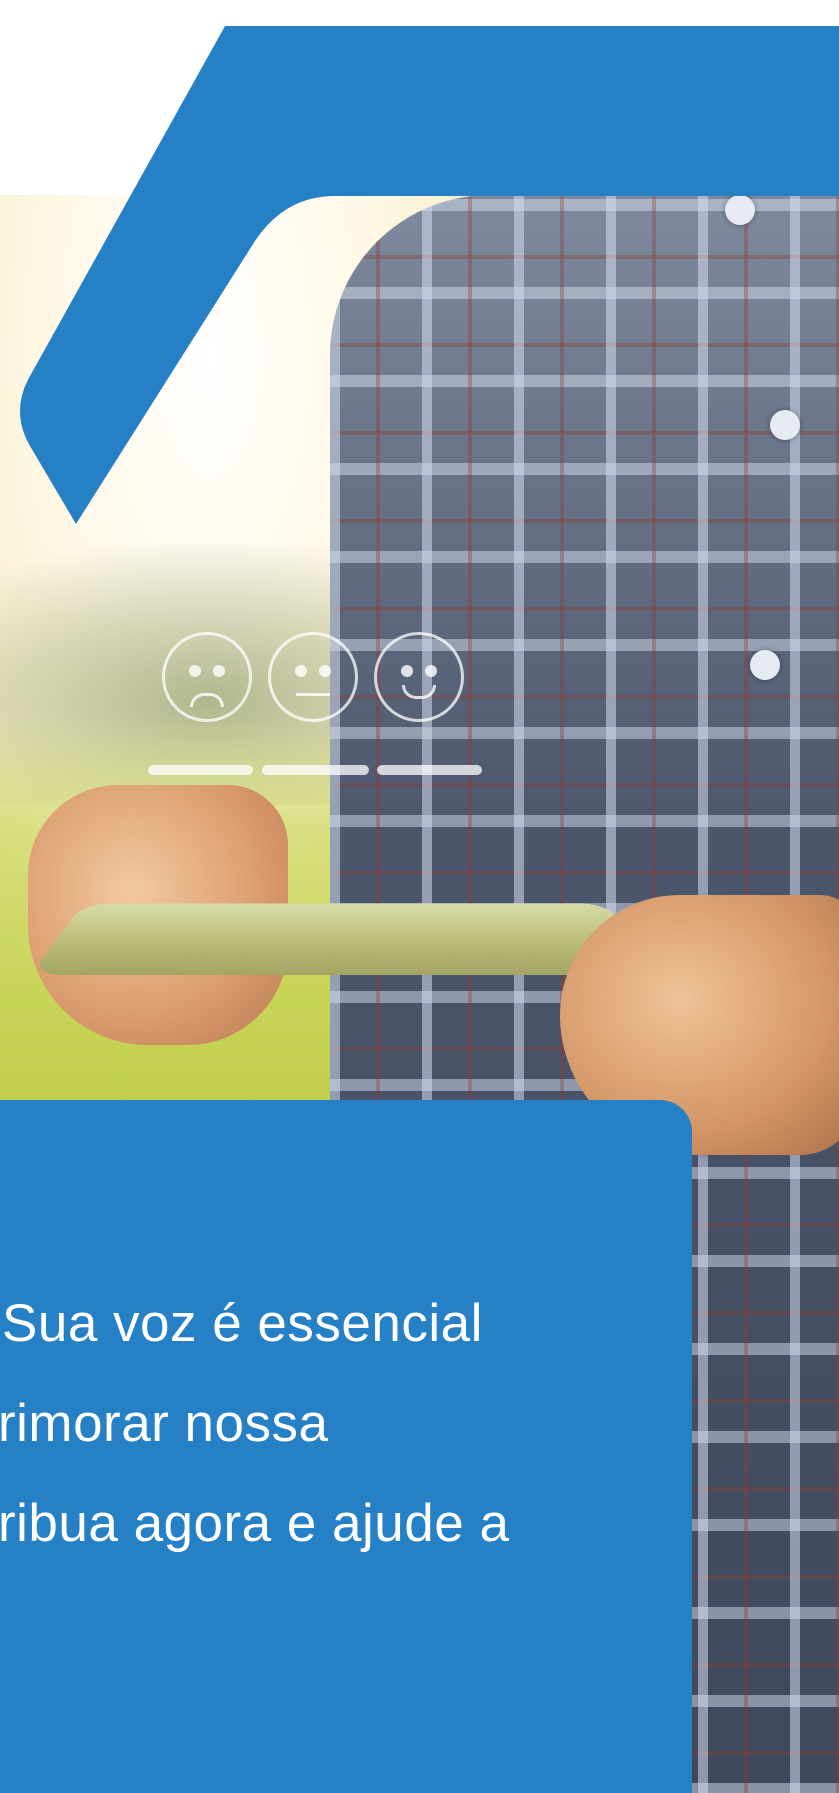 This screenshot has width=839, height=1793. Describe the element at coordinates (164, 1423) in the screenshot. I see `message-line-2: rimorar nossa` at that location.